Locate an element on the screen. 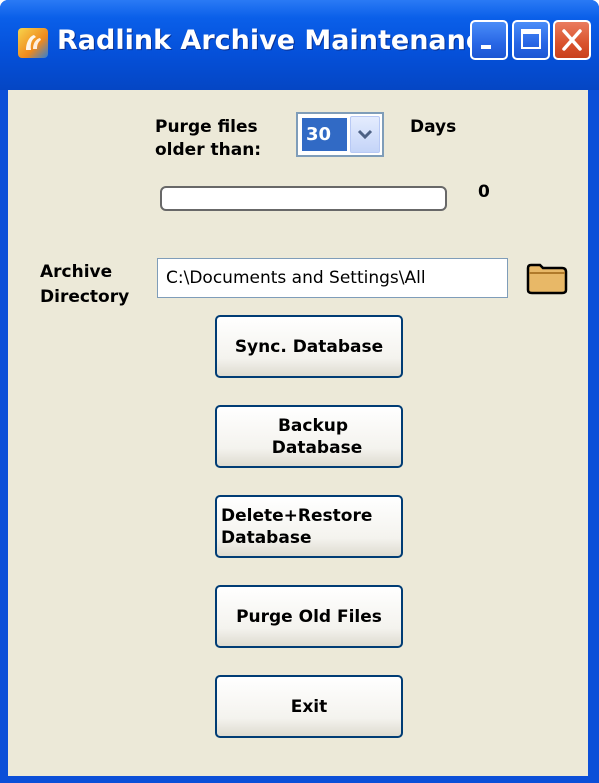 Image resolution: width=599 pixels, height=783 pixels. folder-icon is located at coordinates (547, 279).